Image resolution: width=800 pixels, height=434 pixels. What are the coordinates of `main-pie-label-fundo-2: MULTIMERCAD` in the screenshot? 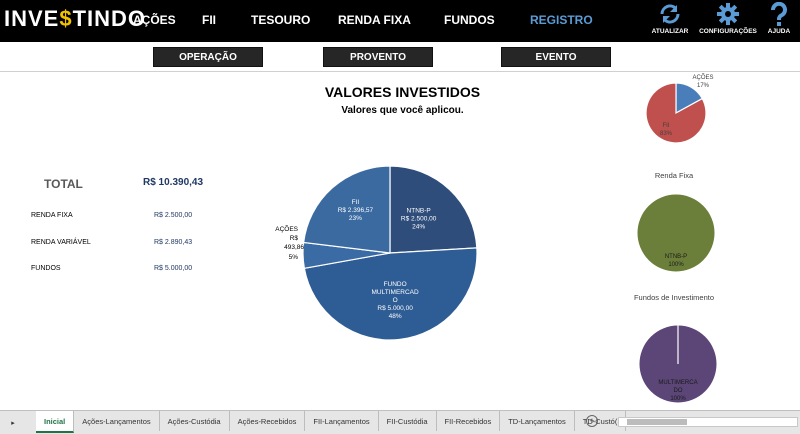 It's located at (395, 292).